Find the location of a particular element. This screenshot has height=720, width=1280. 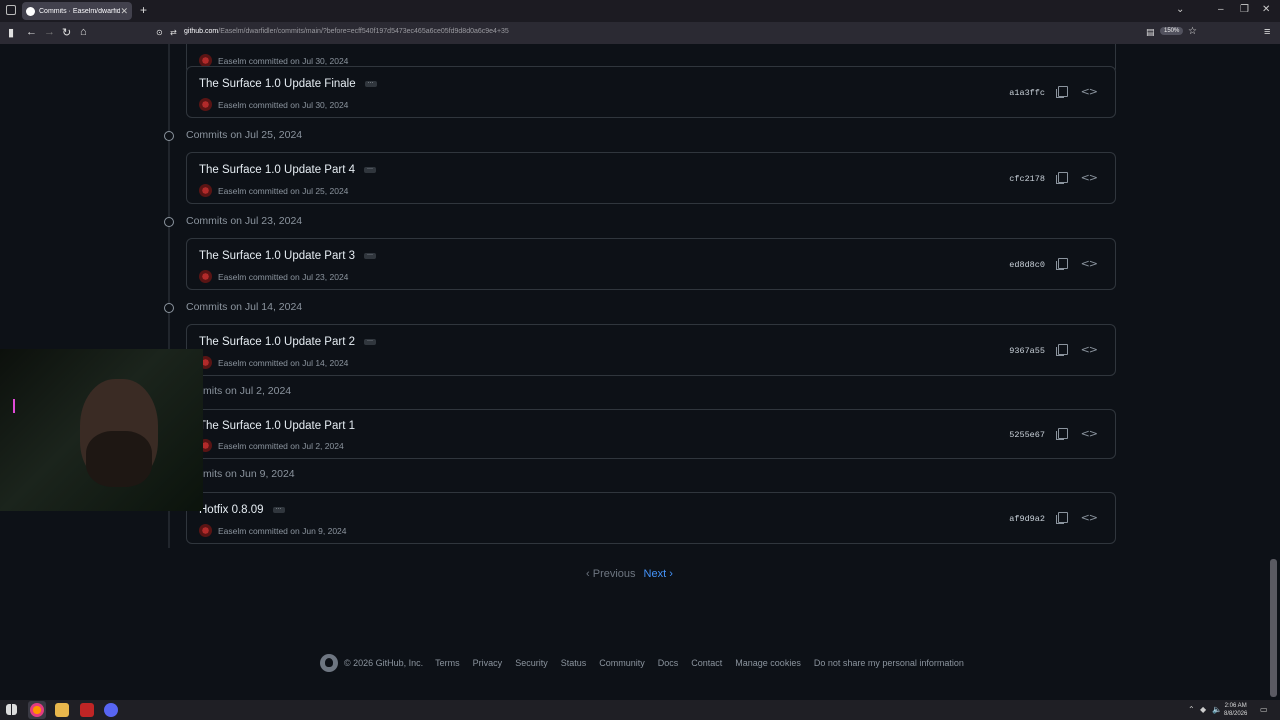

minimize-icon: – is located at coordinates (1221, 9).